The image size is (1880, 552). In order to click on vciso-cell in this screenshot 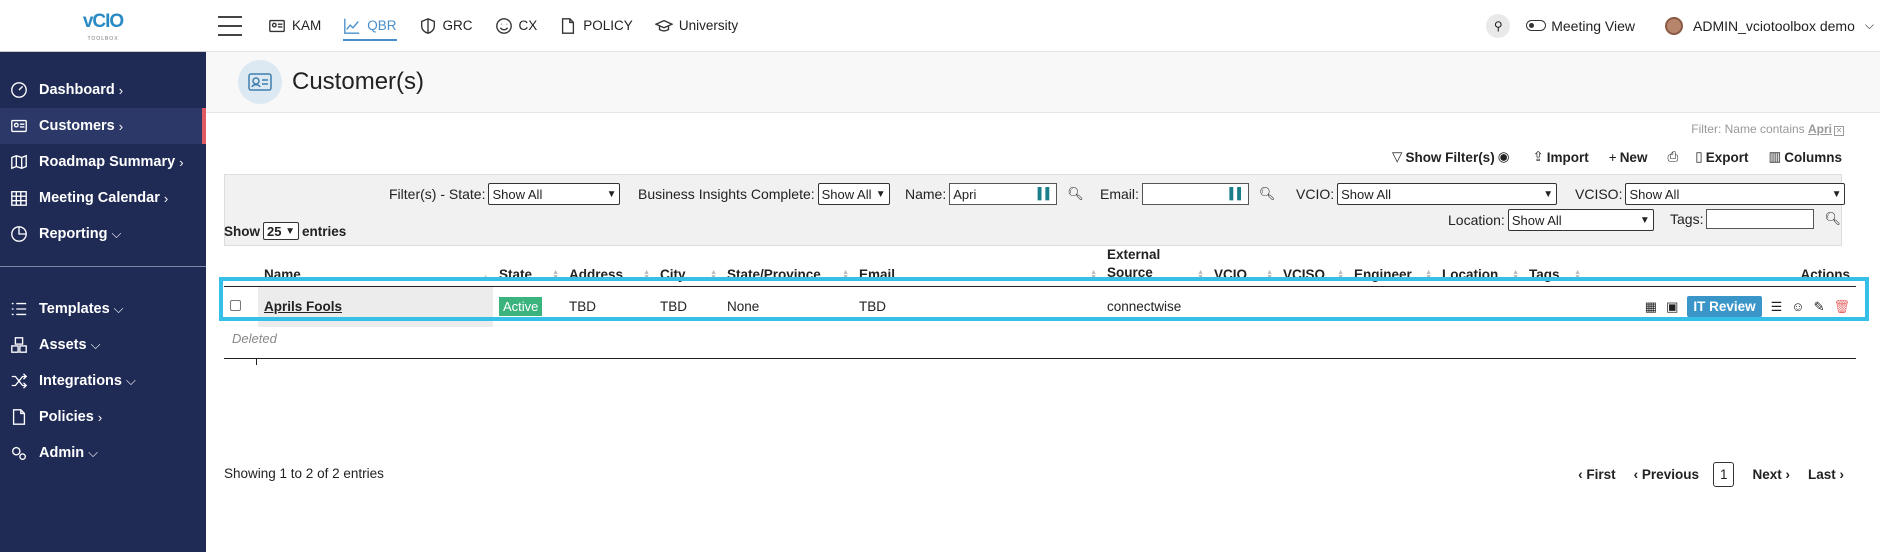, I will do `click(1312, 307)`.